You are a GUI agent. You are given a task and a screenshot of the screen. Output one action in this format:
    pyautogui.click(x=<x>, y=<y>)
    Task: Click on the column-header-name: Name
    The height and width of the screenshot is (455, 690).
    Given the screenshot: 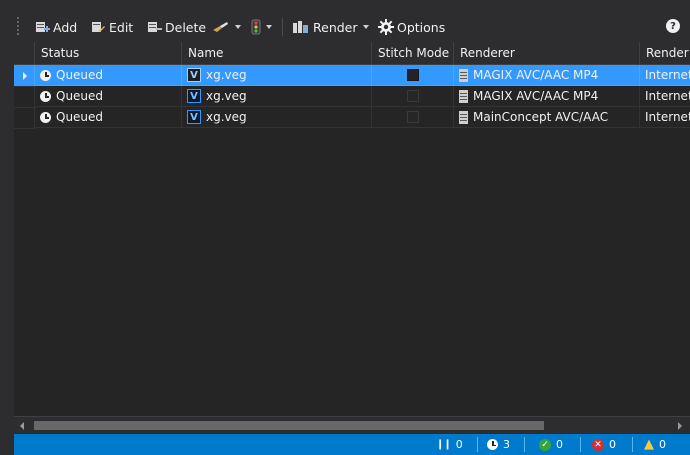 What is the action you would take?
    pyautogui.click(x=276, y=53)
    